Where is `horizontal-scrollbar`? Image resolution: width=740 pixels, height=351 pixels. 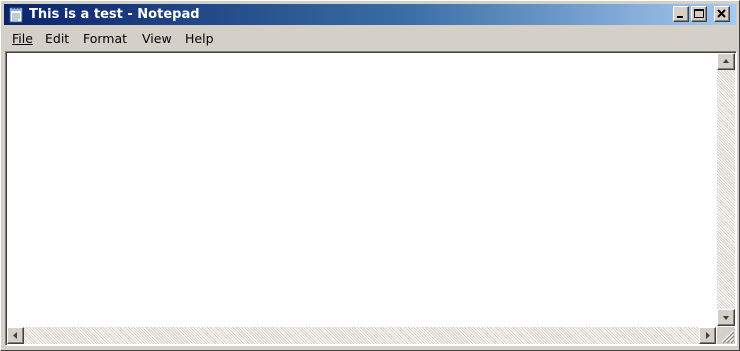 horizontal-scrollbar is located at coordinates (361, 335).